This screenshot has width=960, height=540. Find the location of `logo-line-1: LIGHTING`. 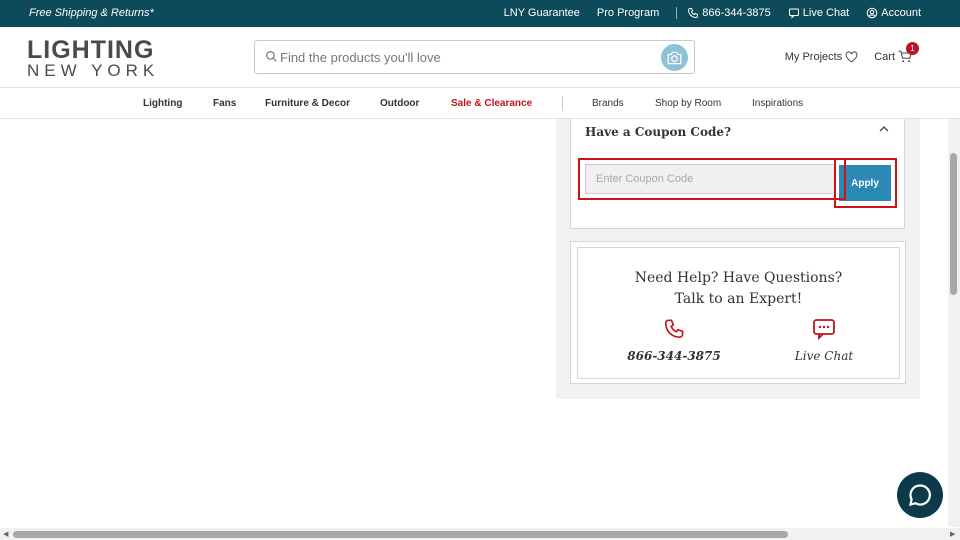

logo-line-1: LIGHTING is located at coordinates (91, 50).